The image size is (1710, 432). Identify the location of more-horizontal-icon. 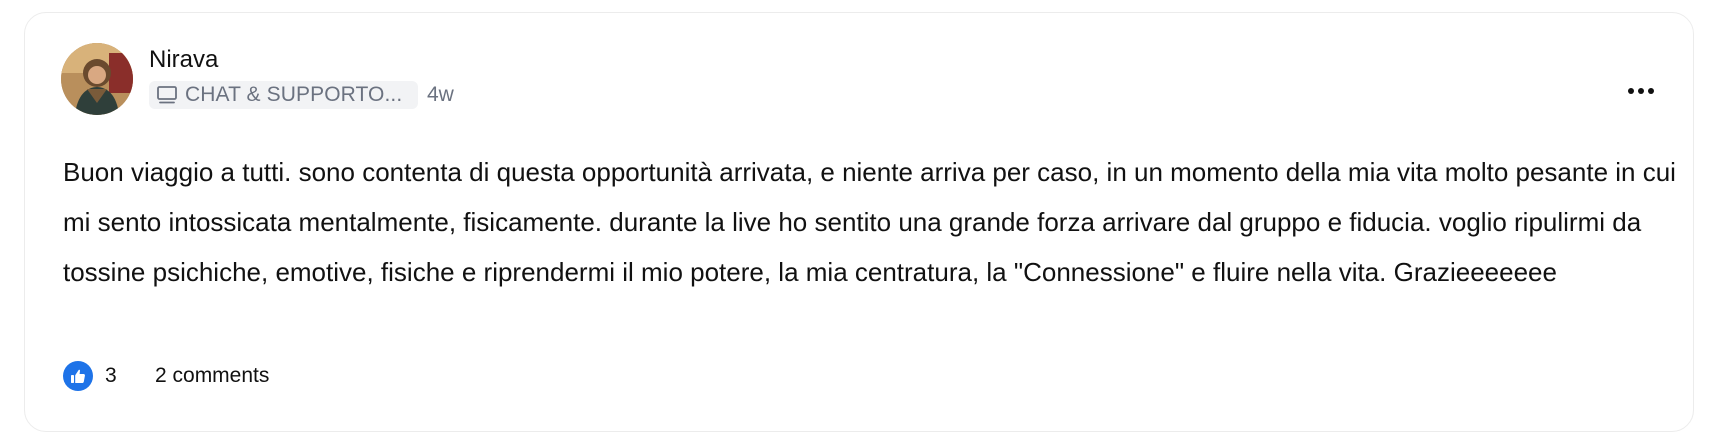
(1641, 91).